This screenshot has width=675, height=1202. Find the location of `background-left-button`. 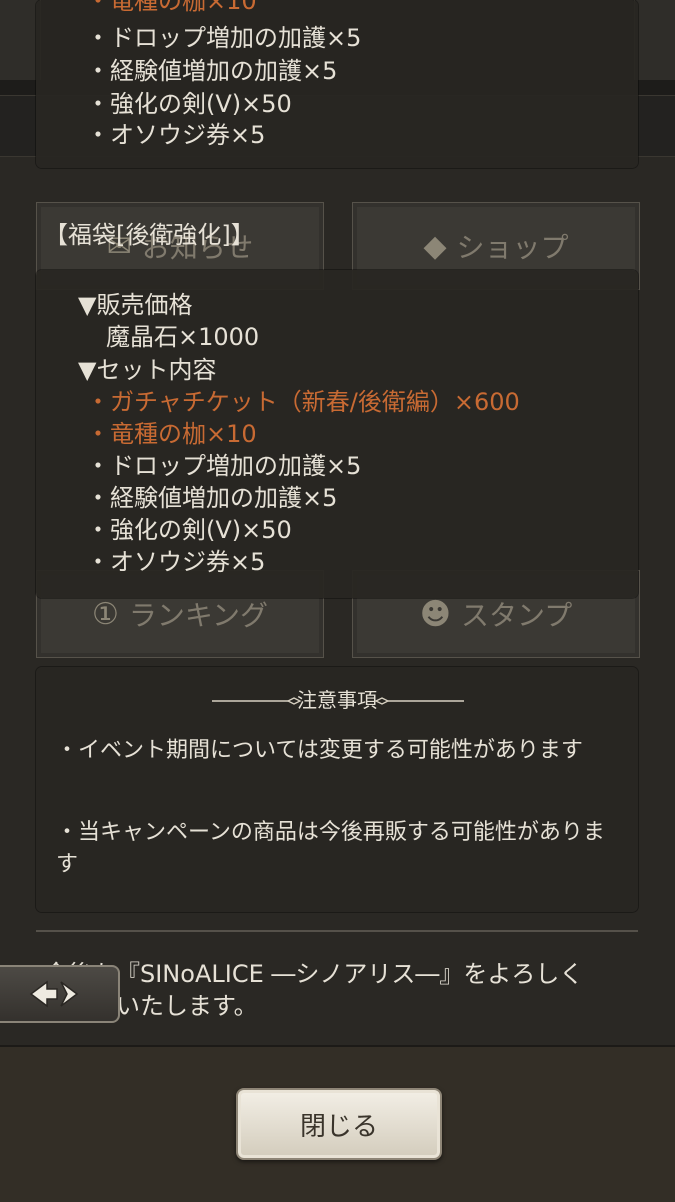

background-left-button is located at coordinates (20, 40).